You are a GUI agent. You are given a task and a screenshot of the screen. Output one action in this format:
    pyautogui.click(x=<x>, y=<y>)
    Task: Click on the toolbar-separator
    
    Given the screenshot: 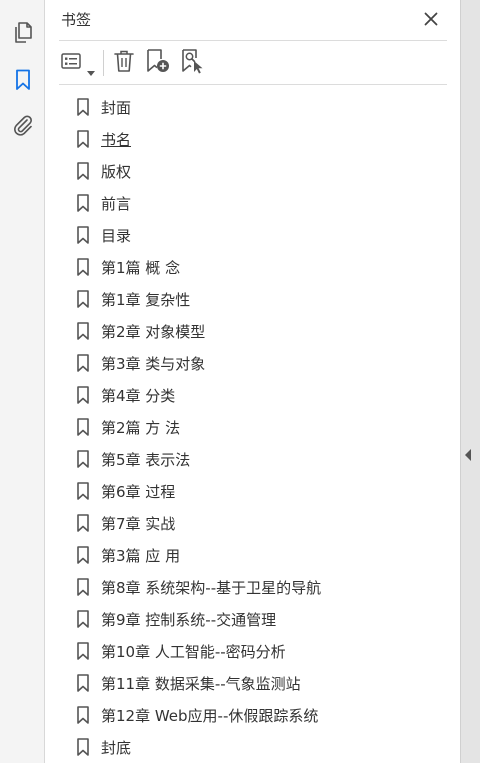 What is the action you would take?
    pyautogui.click(x=103, y=63)
    